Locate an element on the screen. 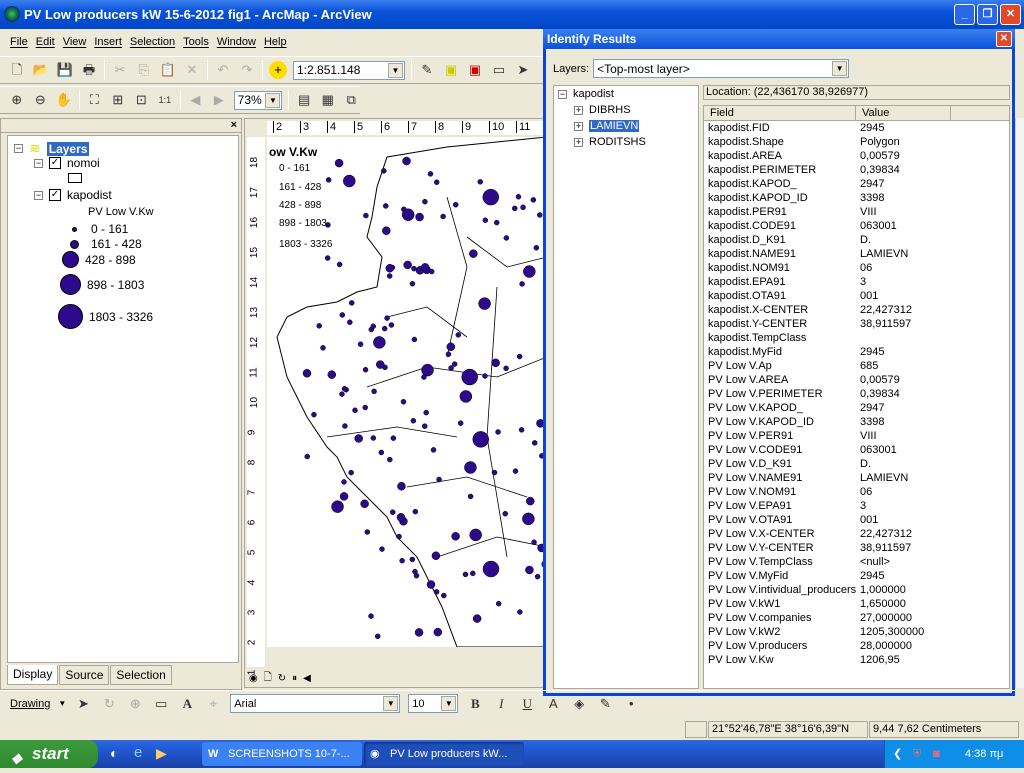 The width and height of the screenshot is (1024, 773). start-button: ❖ start is located at coordinates (49, 754).